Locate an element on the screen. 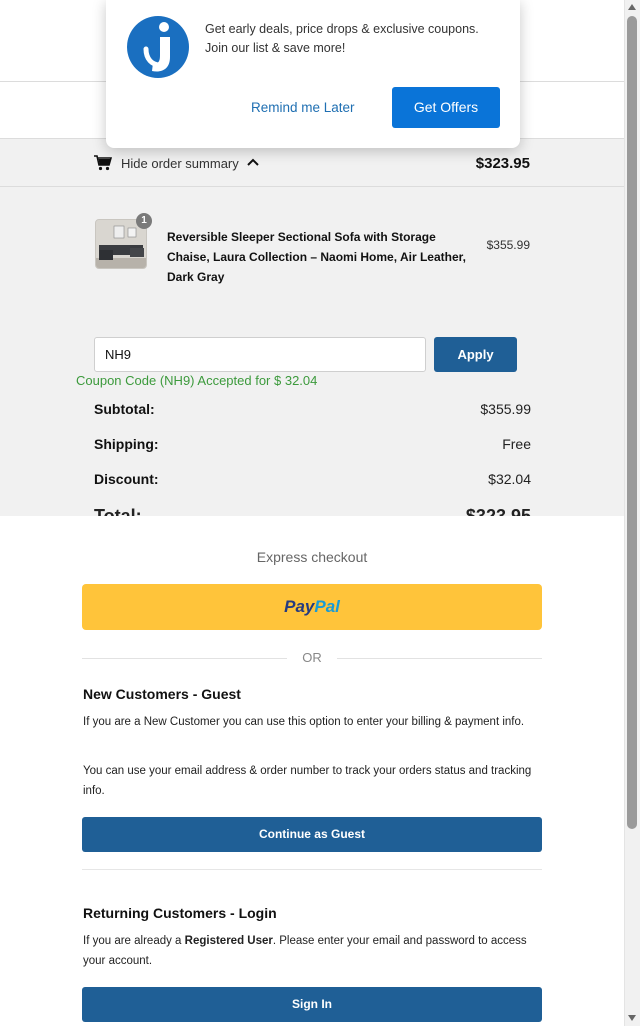 Image resolution: width=640 pixels, height=1026 pixels. section-divider is located at coordinates (312, 869).